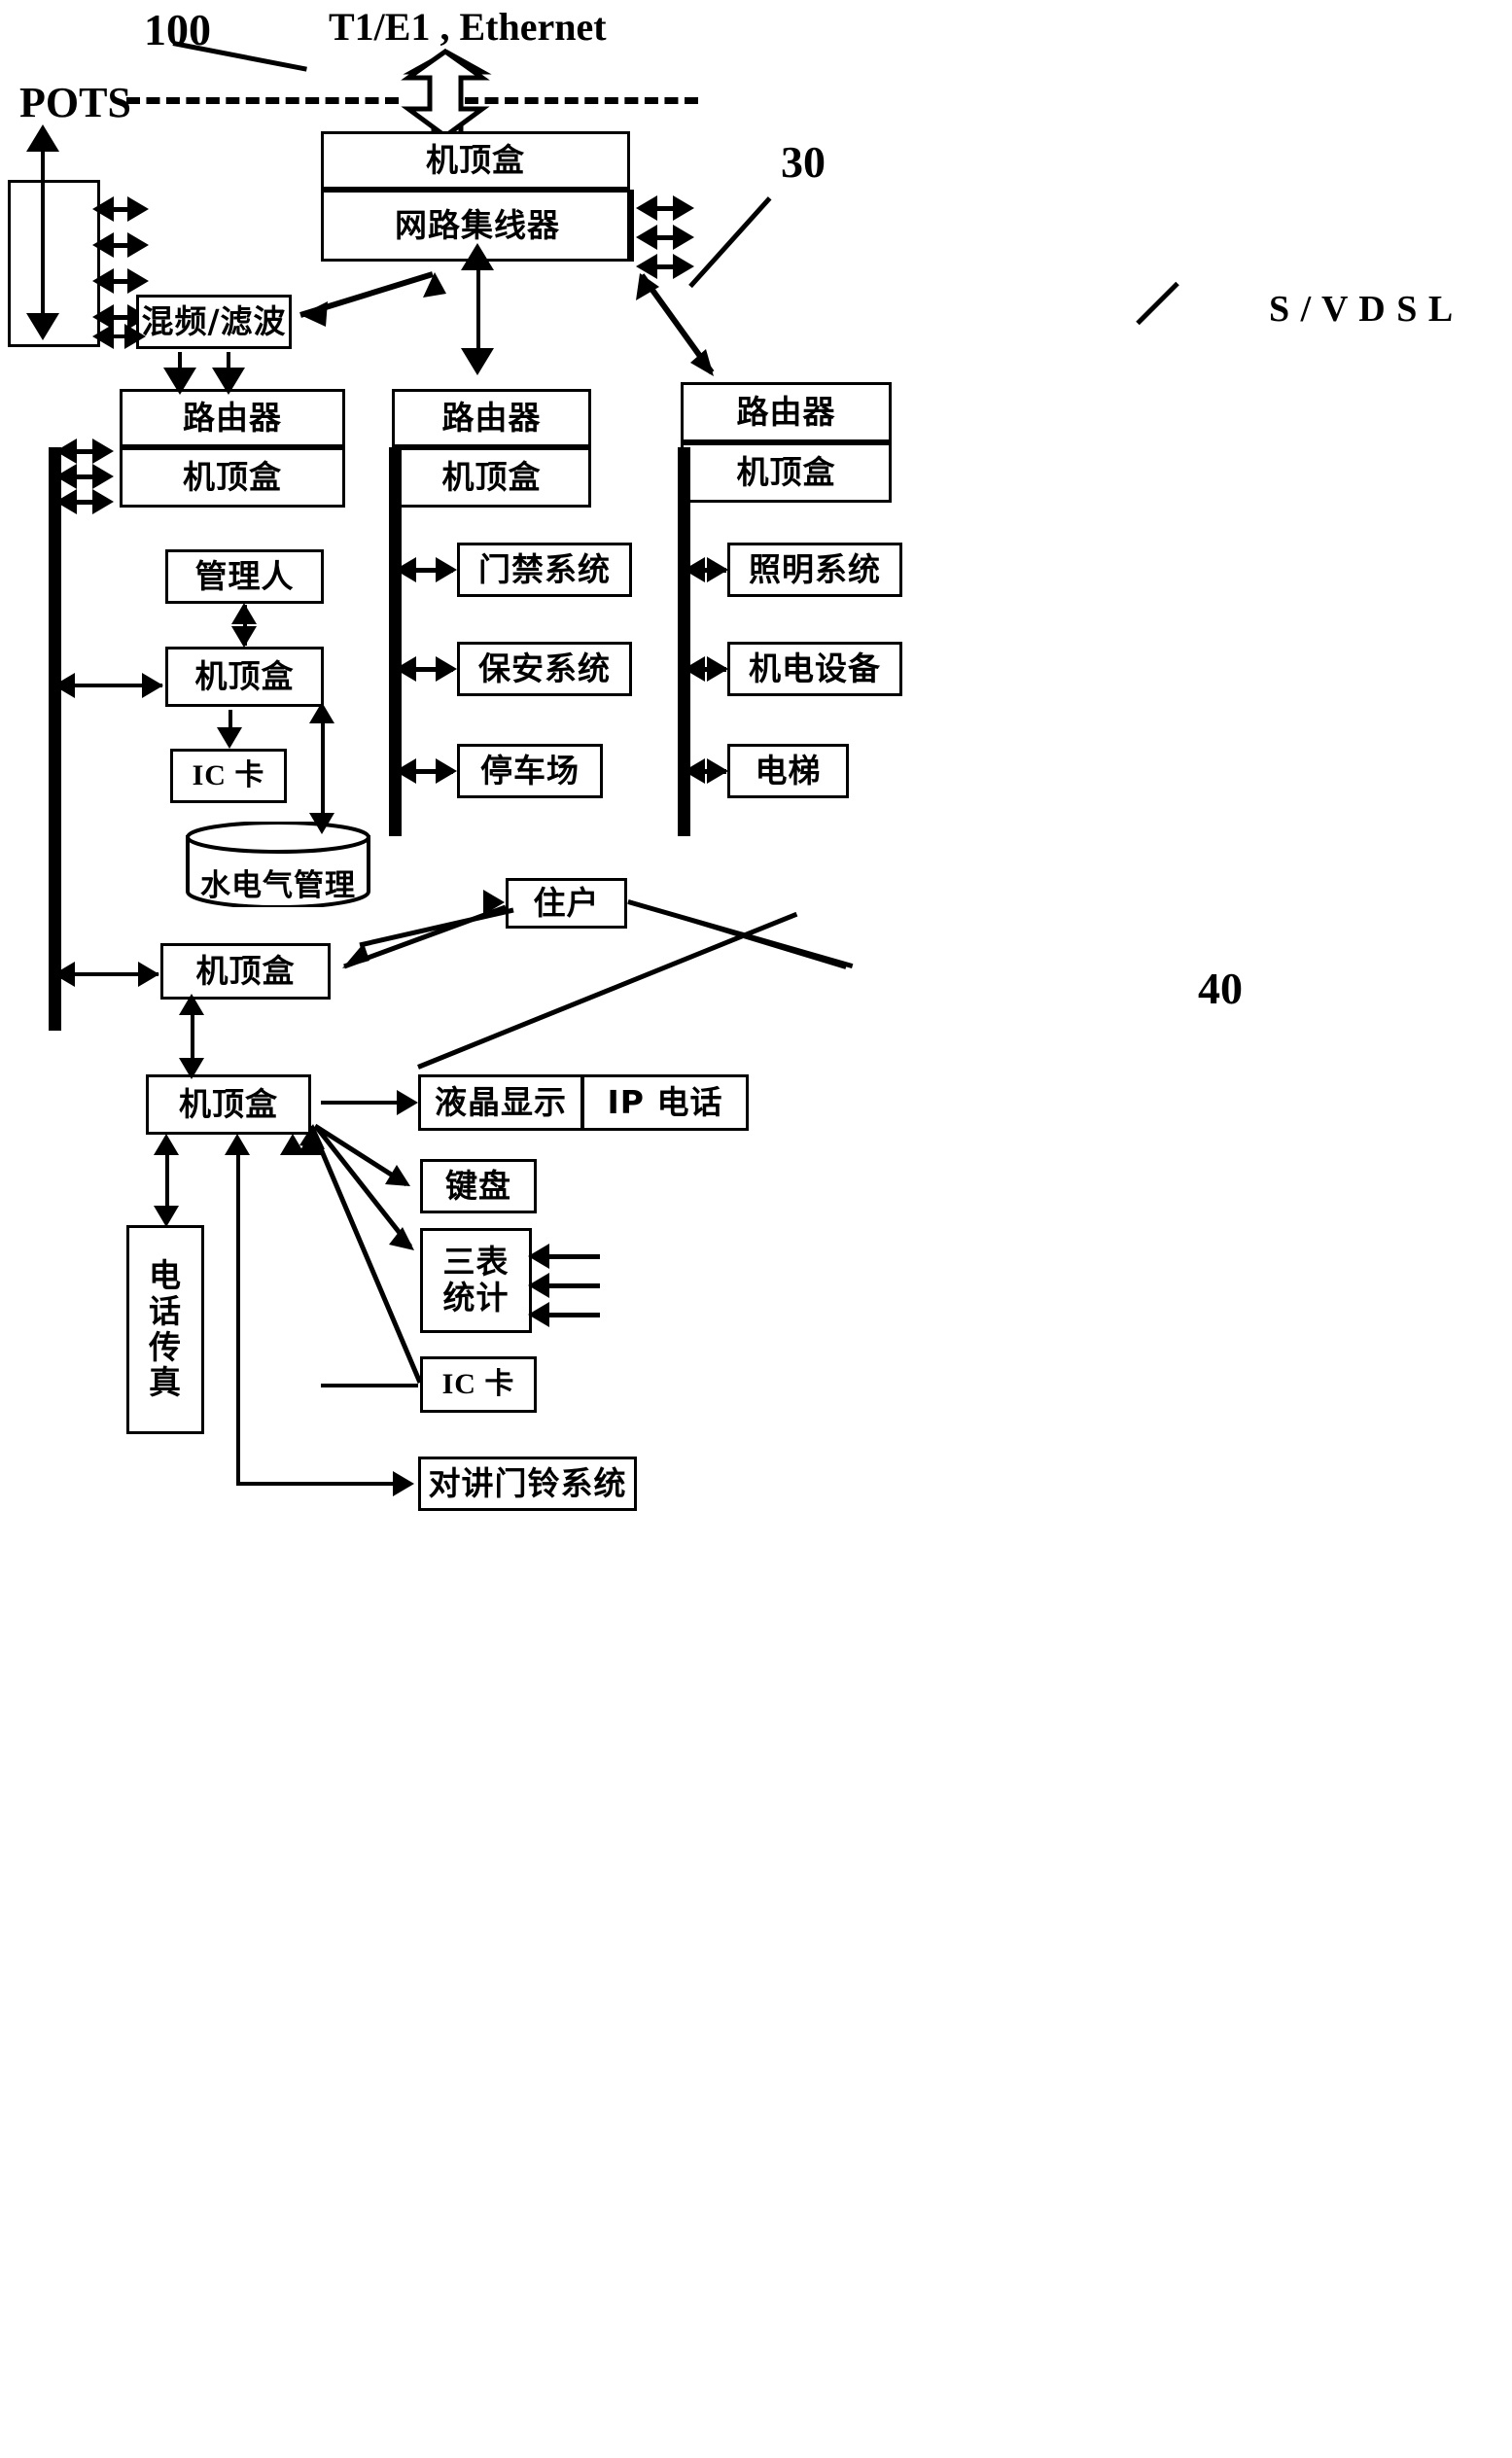 The width and height of the screenshot is (1512, 2458). Describe the element at coordinates (530, 771) in the screenshot. I see `parking-lot-system: 停车场` at that location.